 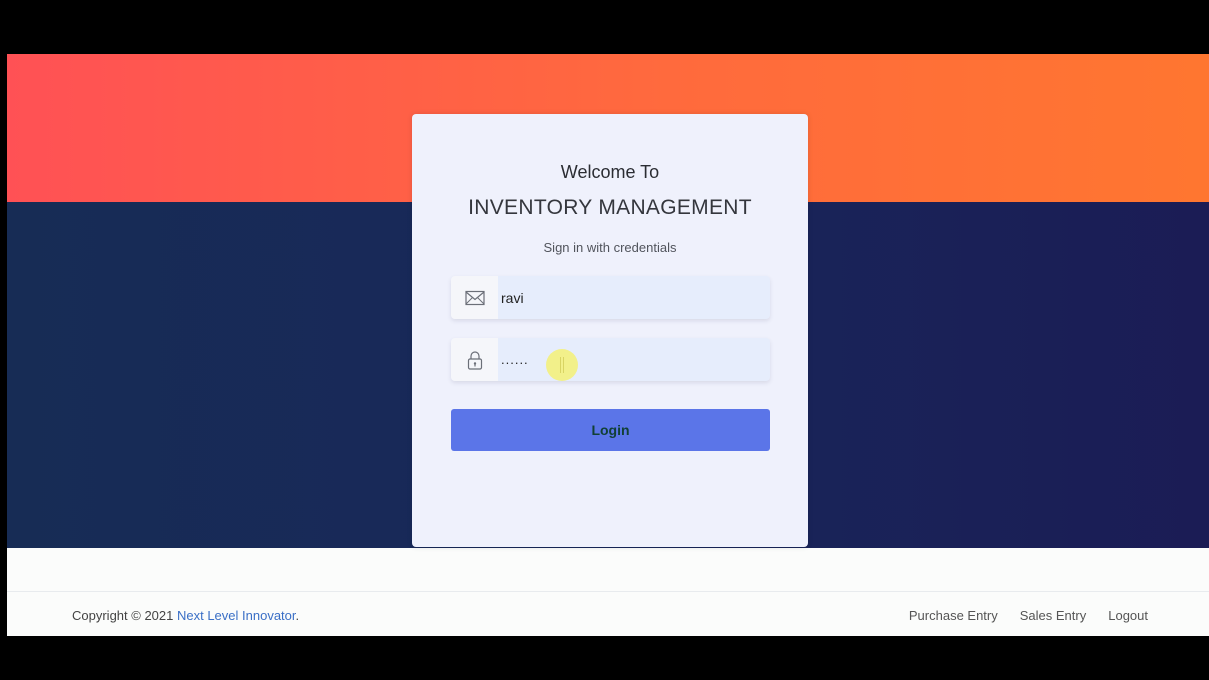 I want to click on footer-link-logout: Logout, so click(x=1128, y=615).